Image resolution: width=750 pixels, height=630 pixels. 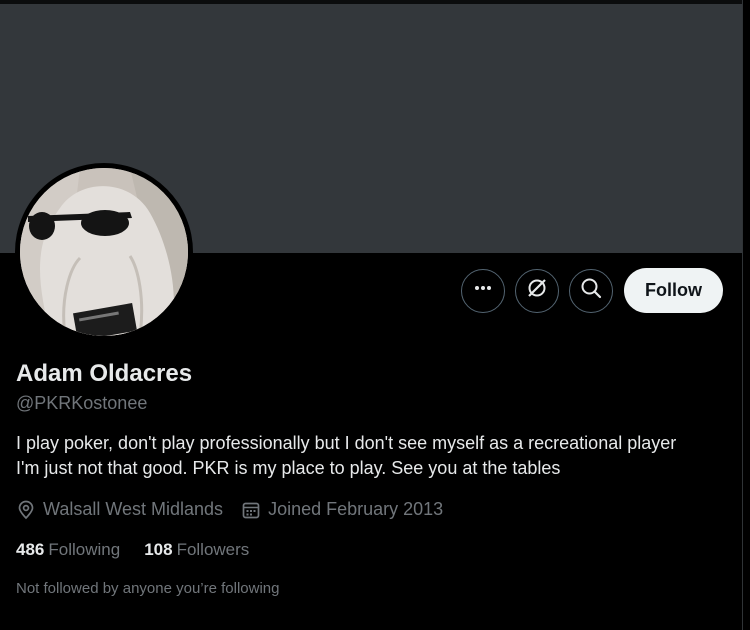 I want to click on search-button, so click(x=591, y=290).